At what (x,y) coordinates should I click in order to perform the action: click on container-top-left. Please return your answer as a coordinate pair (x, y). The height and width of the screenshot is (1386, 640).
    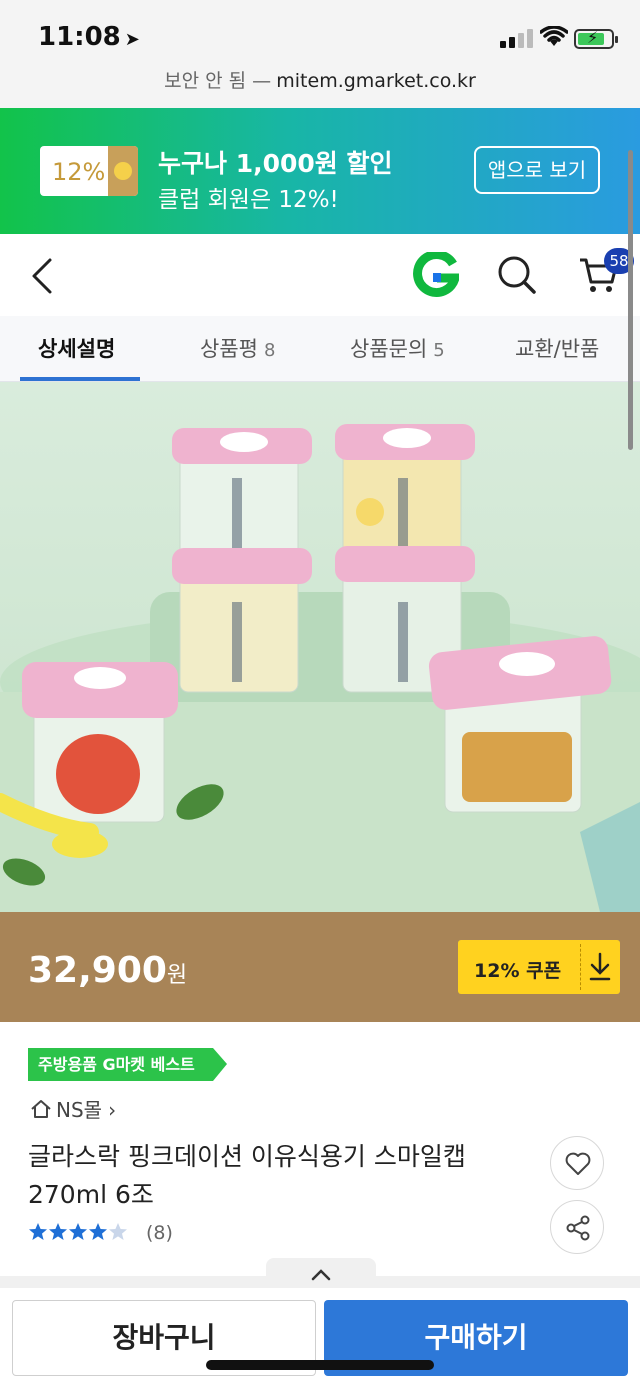
    Looking at the image, I should click on (242, 493).